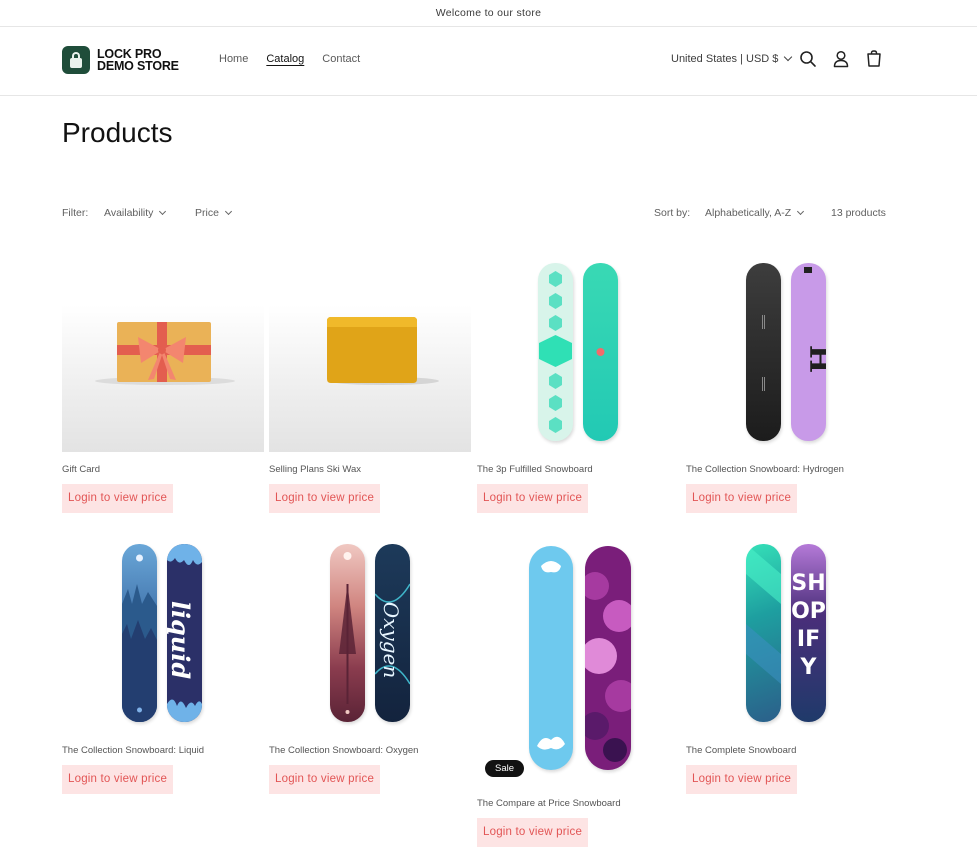  I want to click on availability-filter: Availability, so click(135, 213).